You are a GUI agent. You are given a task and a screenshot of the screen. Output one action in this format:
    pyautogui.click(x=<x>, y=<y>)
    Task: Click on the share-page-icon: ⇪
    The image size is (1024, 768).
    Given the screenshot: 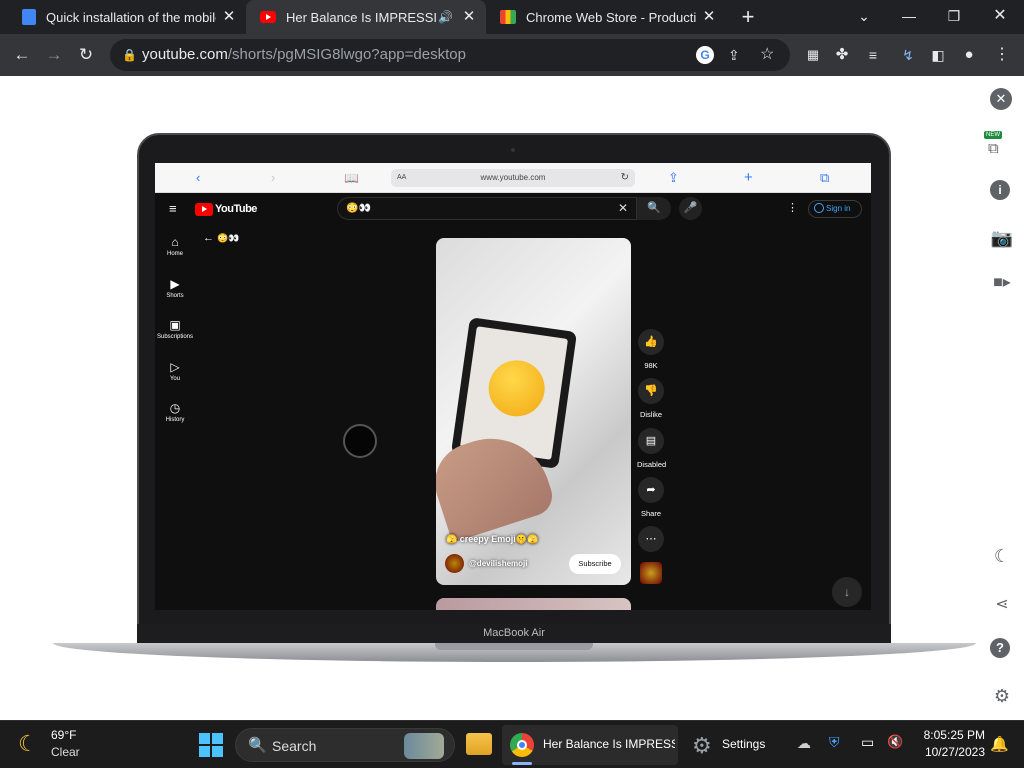 What is the action you would take?
    pyautogui.click(x=734, y=55)
    